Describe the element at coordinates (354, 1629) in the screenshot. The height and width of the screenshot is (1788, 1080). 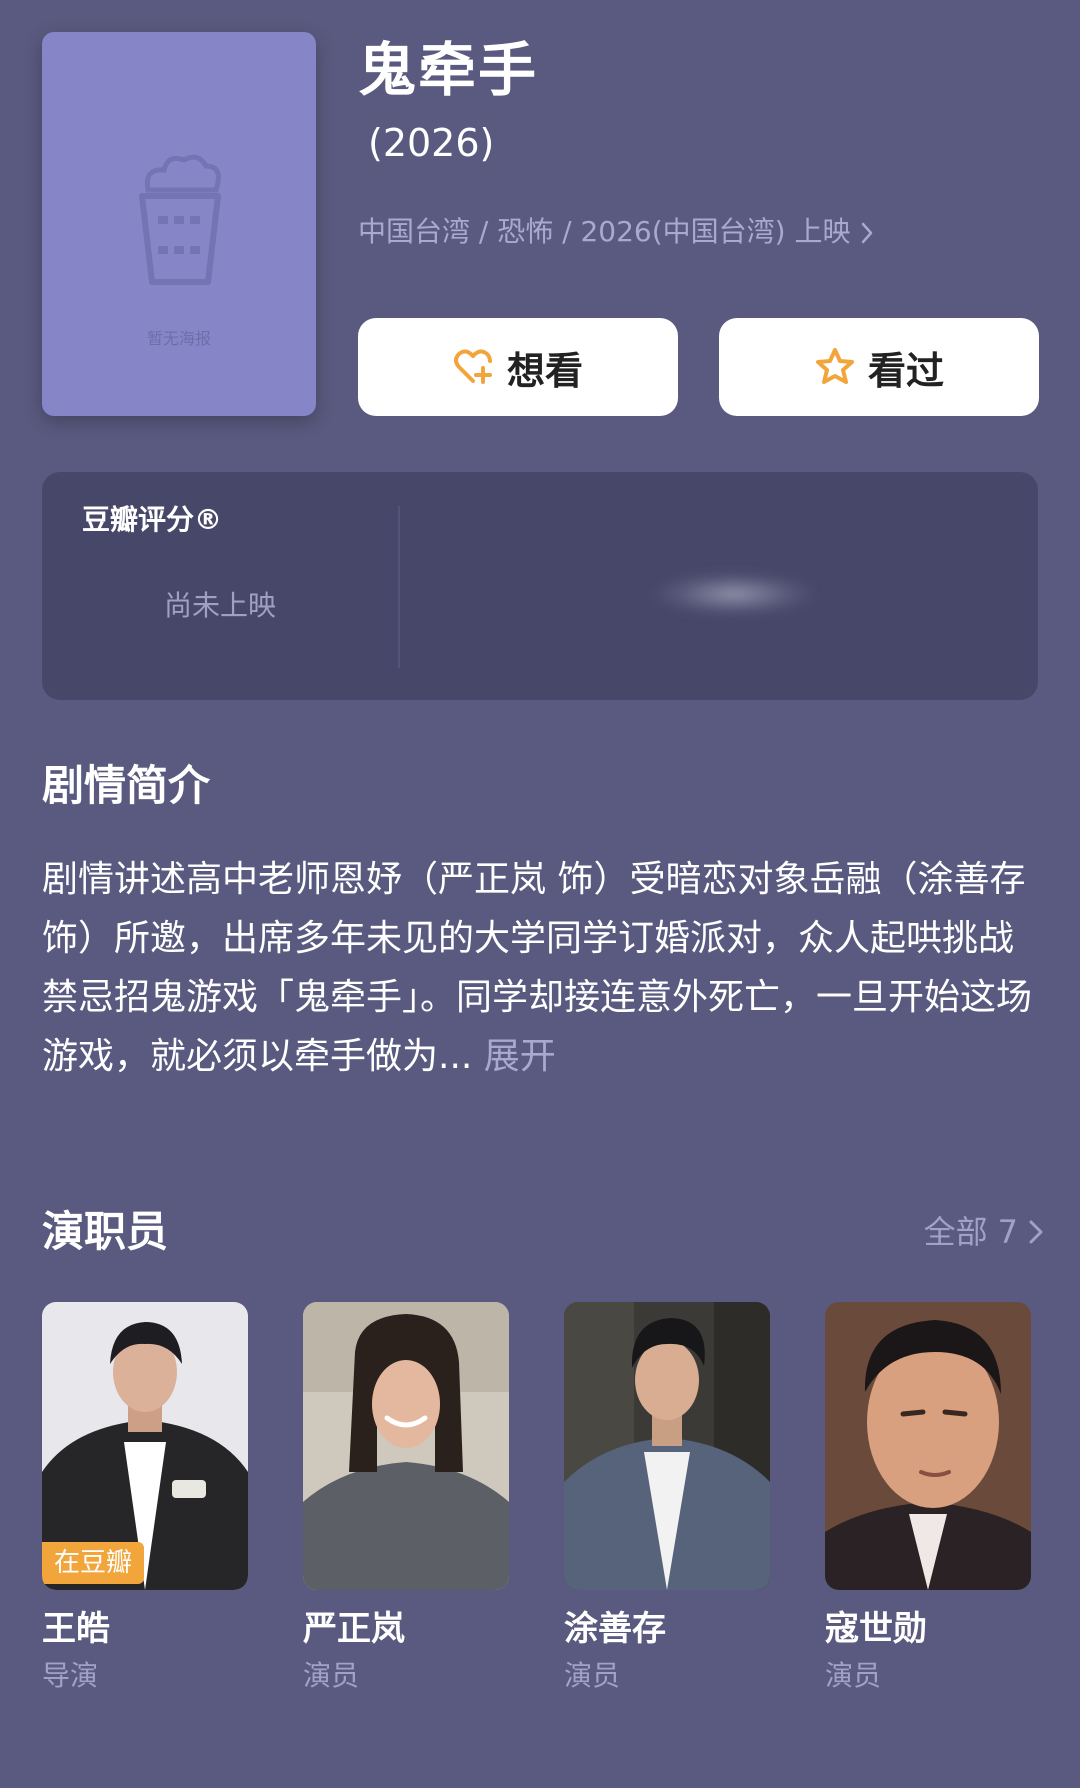
I see `cast-name: 严正岚` at that location.